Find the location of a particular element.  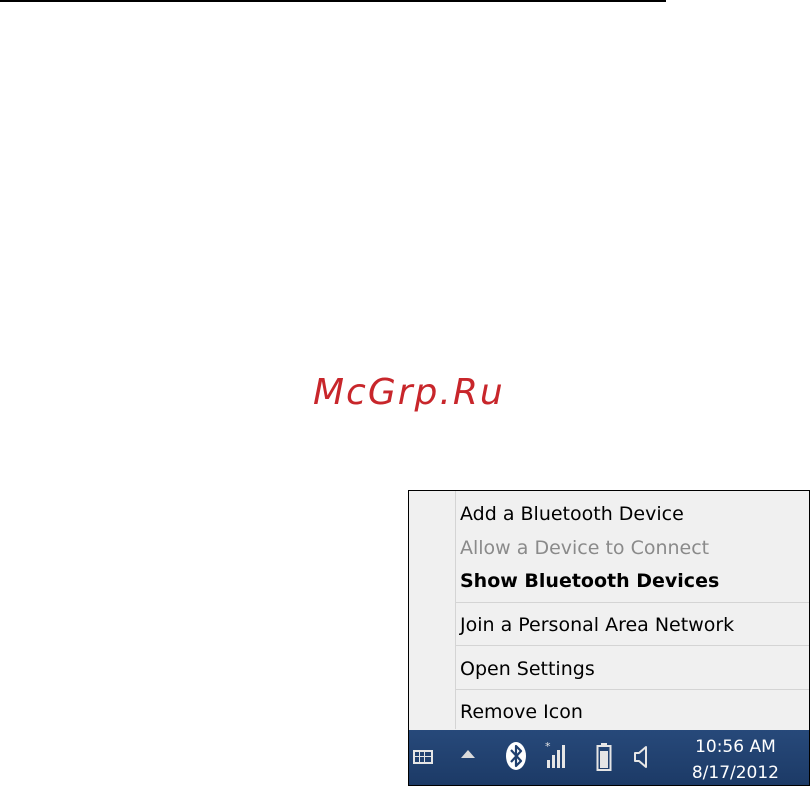

clock-time: 10:56 AM is located at coordinates (735, 747).